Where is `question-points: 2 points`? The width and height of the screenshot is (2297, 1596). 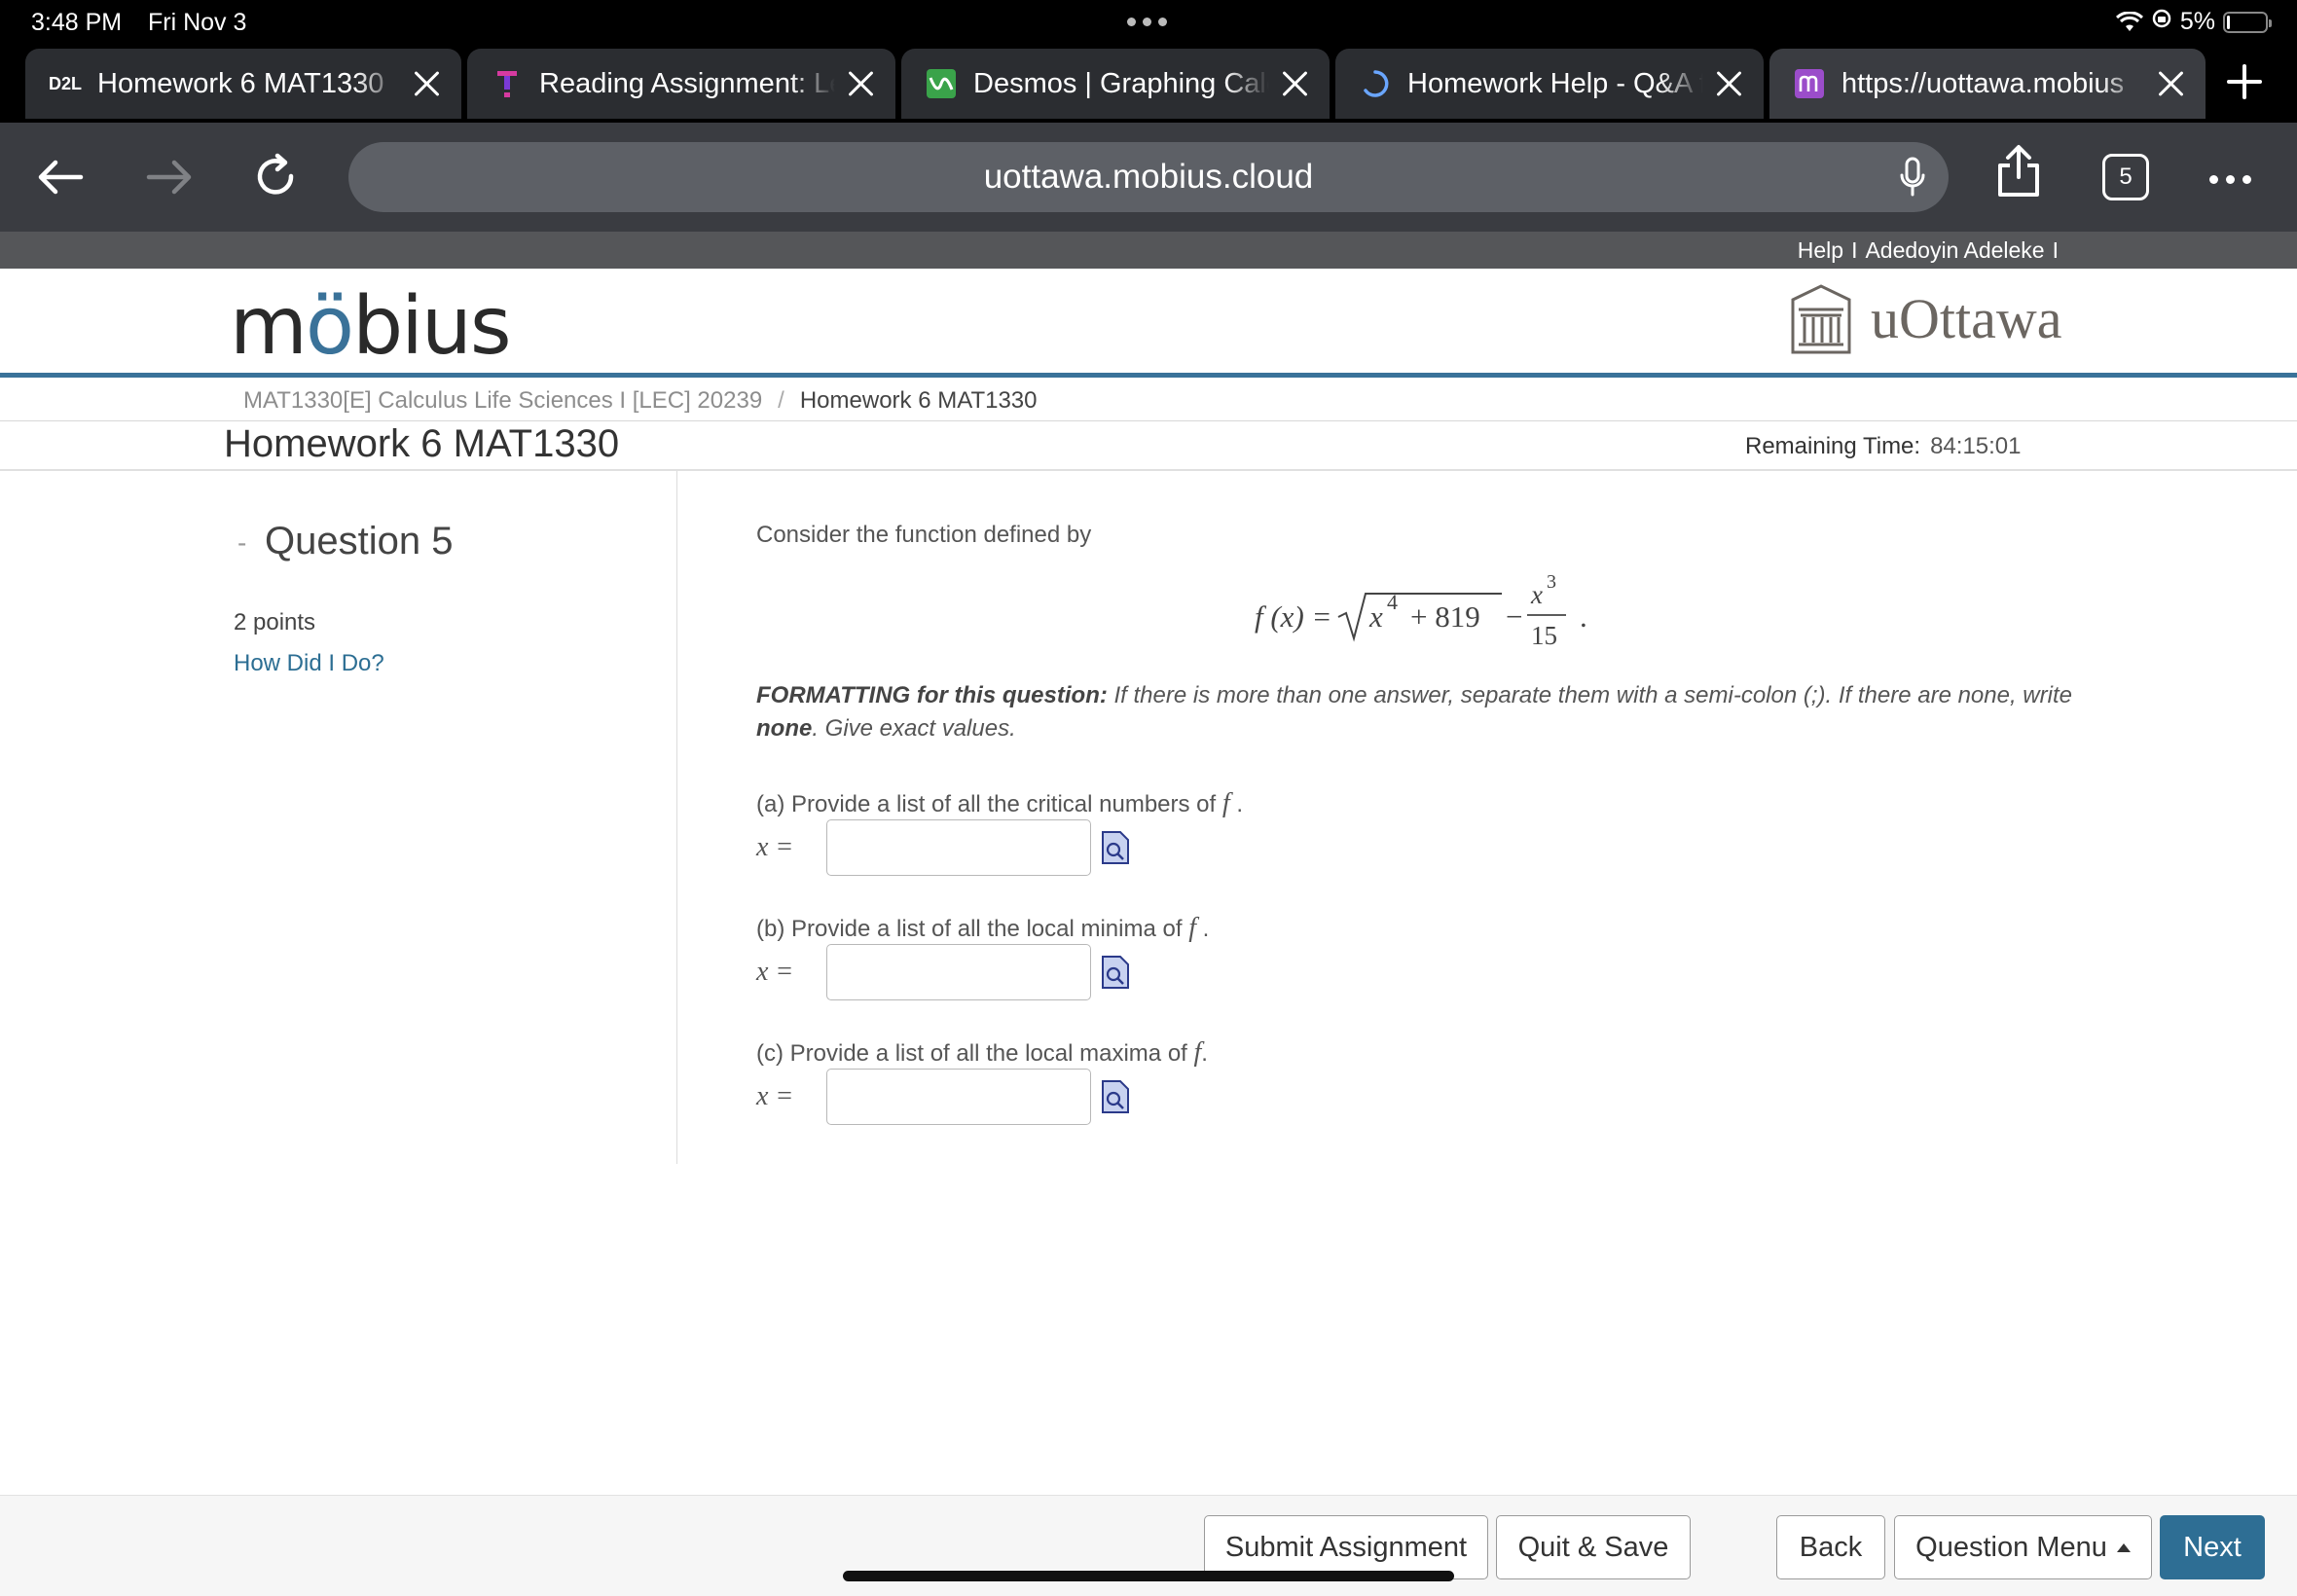
question-points: 2 points is located at coordinates (275, 622).